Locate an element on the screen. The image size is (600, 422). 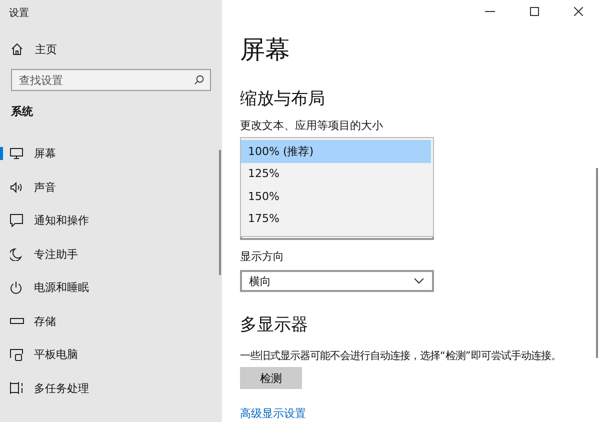
sidebar-item: 声音 is located at coordinates (111, 187).